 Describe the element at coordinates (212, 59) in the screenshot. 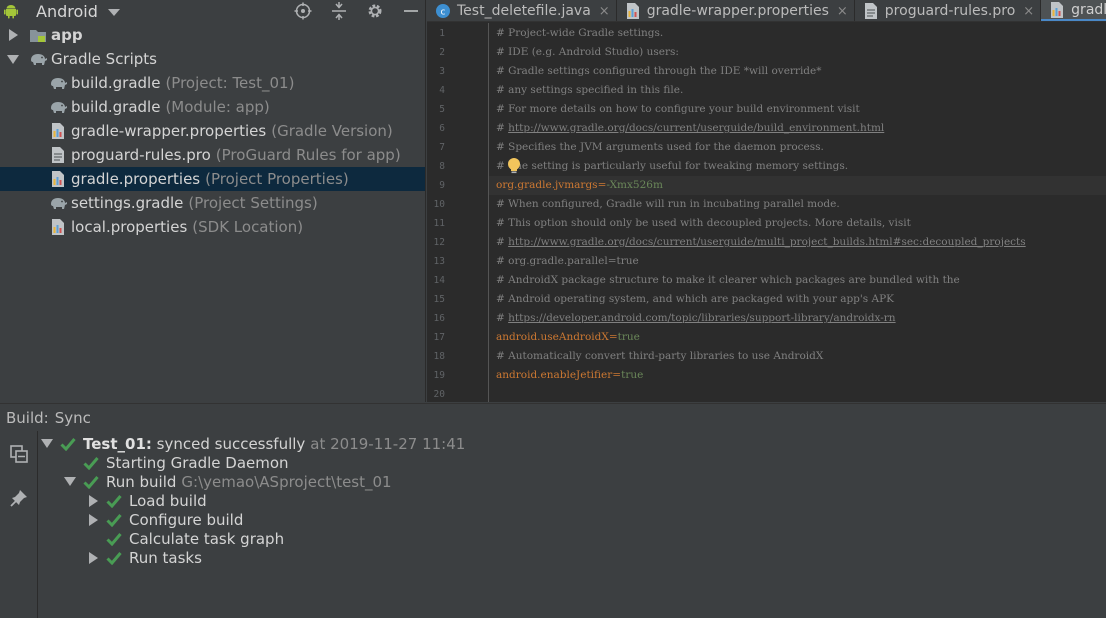

I see `tree-item: Gradle Scripts` at that location.